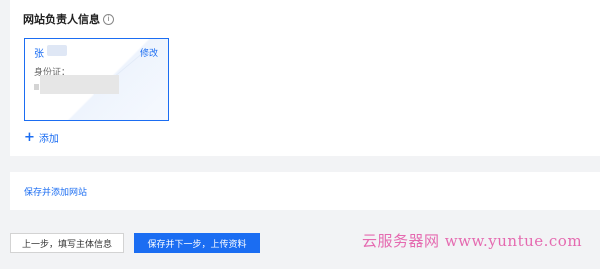 Image resolution: width=600 pixels, height=269 pixels. Describe the element at coordinates (57, 50) in the screenshot. I see `name-redaction` at that location.